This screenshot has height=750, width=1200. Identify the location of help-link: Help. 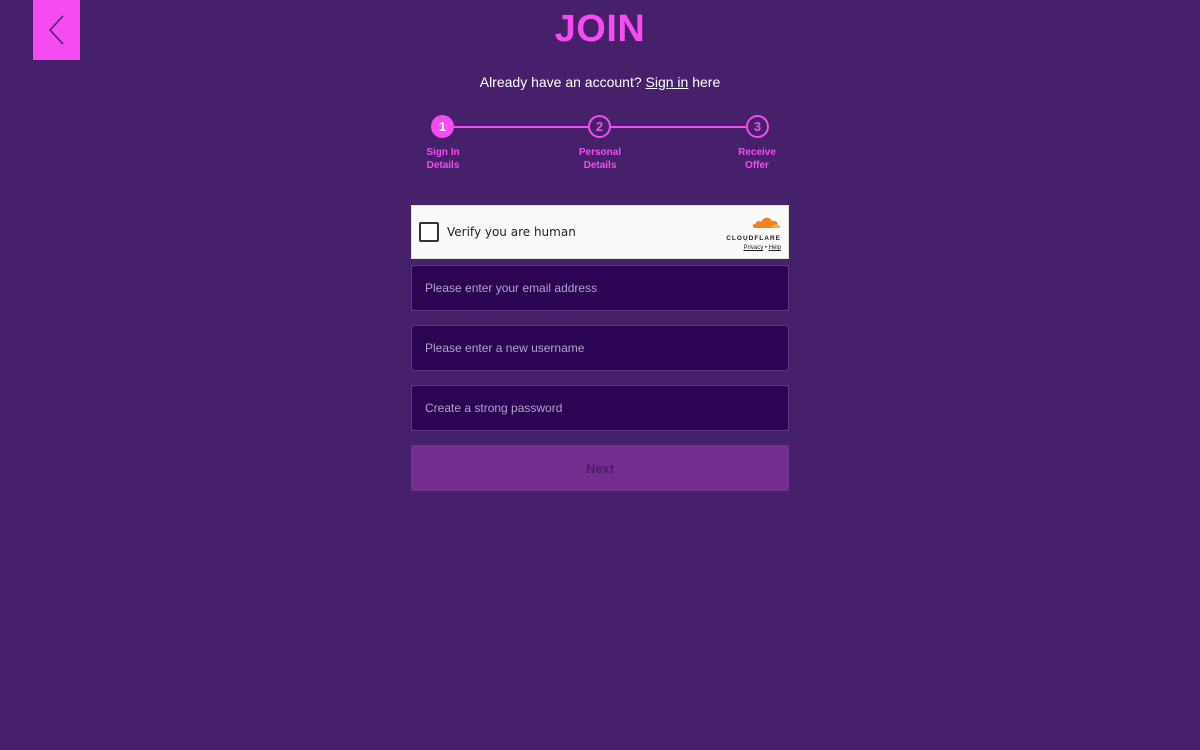
(775, 248).